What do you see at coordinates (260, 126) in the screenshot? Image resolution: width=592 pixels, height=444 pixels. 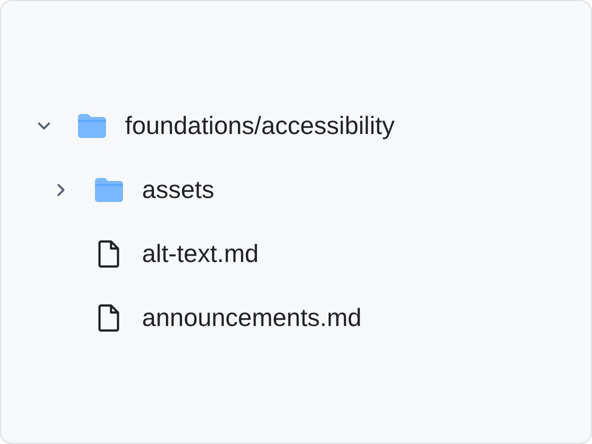 I see `folder-name: foundations/accessibility` at bounding box center [260, 126].